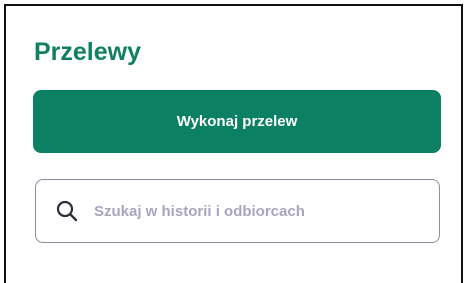 This screenshot has height=283, width=469. What do you see at coordinates (254, 211) in the screenshot?
I see `search-input` at bounding box center [254, 211].